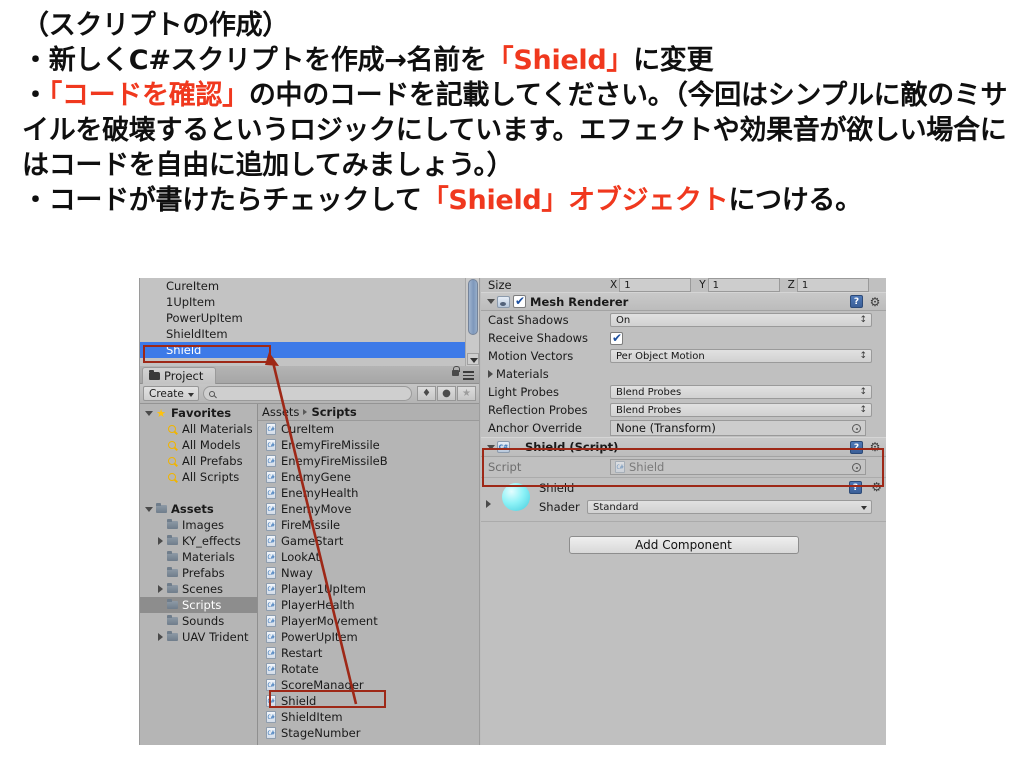  Describe the element at coordinates (741, 410) in the screenshot. I see `dropdown-reflection-probes: Blend Probes` at that location.